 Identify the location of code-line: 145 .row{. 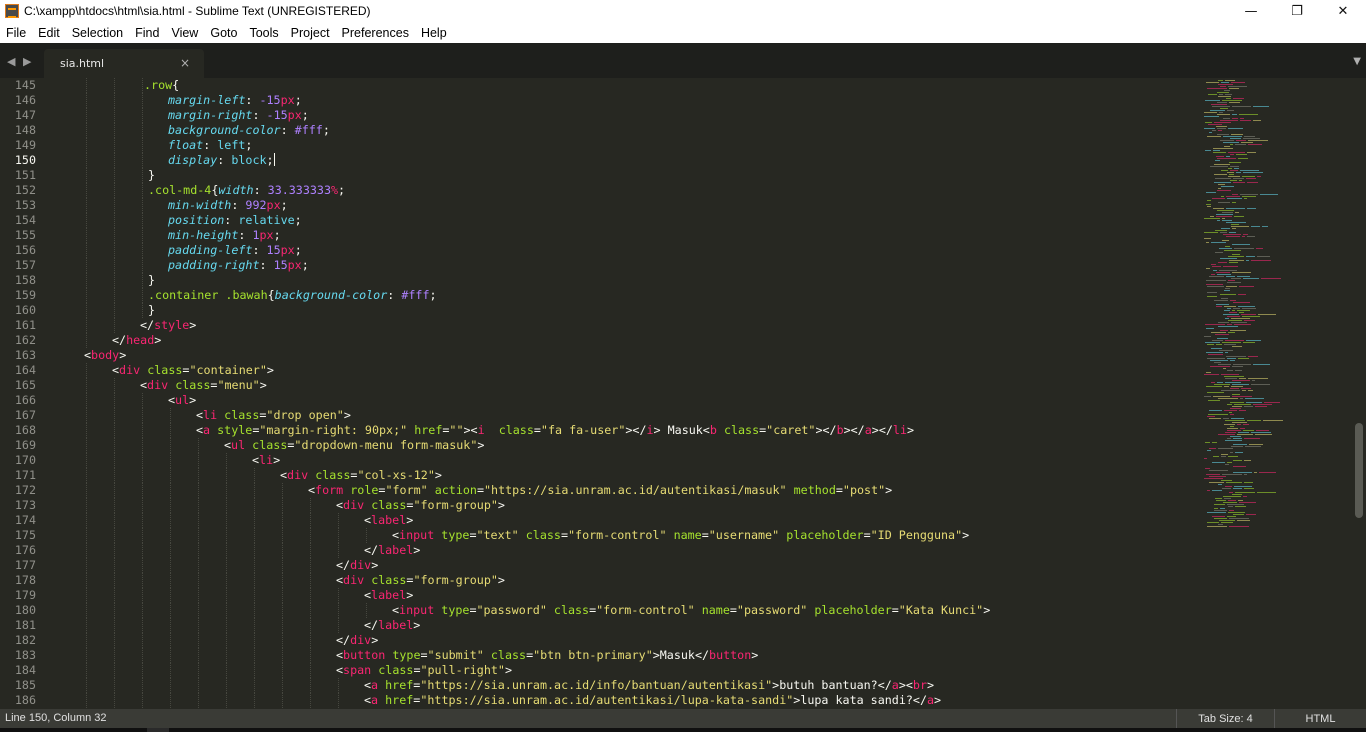
(600, 85).